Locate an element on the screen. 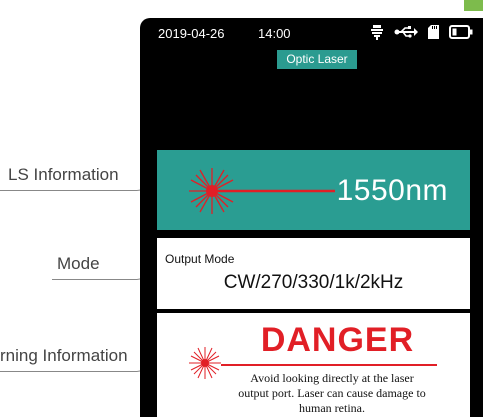  output-mode-value: CW/270/330/1k/2kHz is located at coordinates (313, 282).